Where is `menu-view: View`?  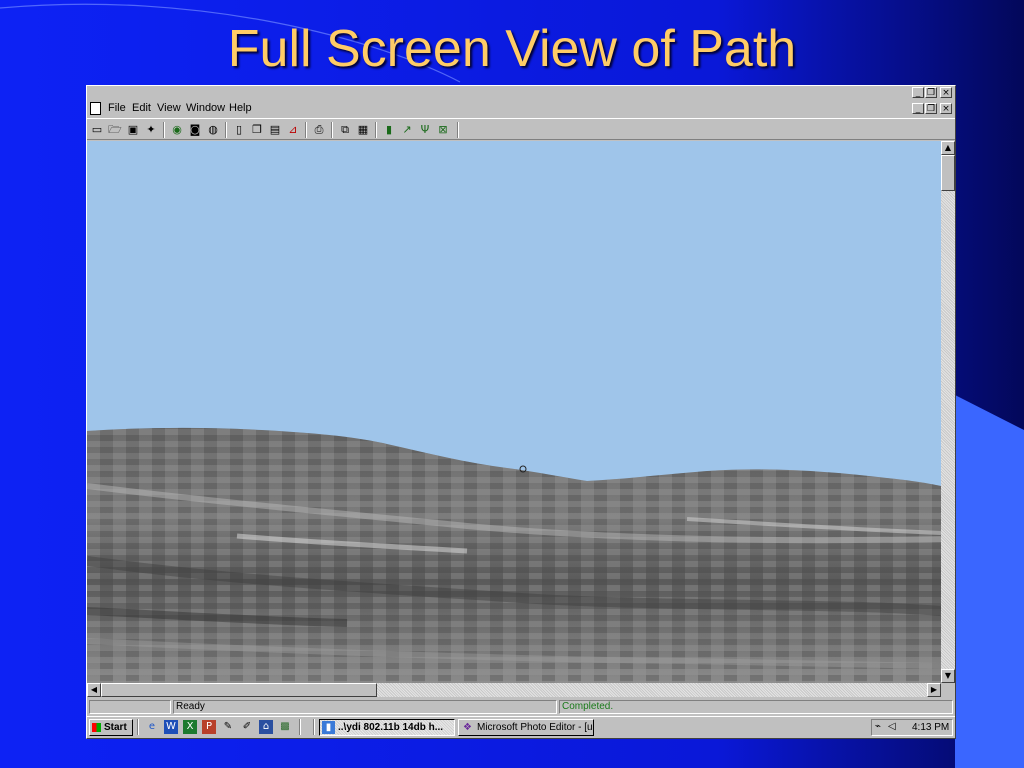 menu-view: View is located at coordinates (169, 108).